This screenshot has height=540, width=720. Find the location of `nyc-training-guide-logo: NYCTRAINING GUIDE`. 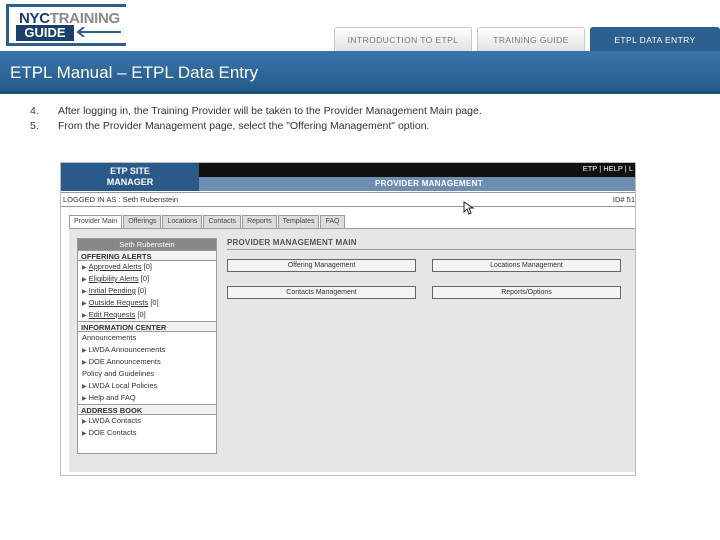

nyc-training-guide-logo: NYCTRAINING GUIDE is located at coordinates (66, 25).